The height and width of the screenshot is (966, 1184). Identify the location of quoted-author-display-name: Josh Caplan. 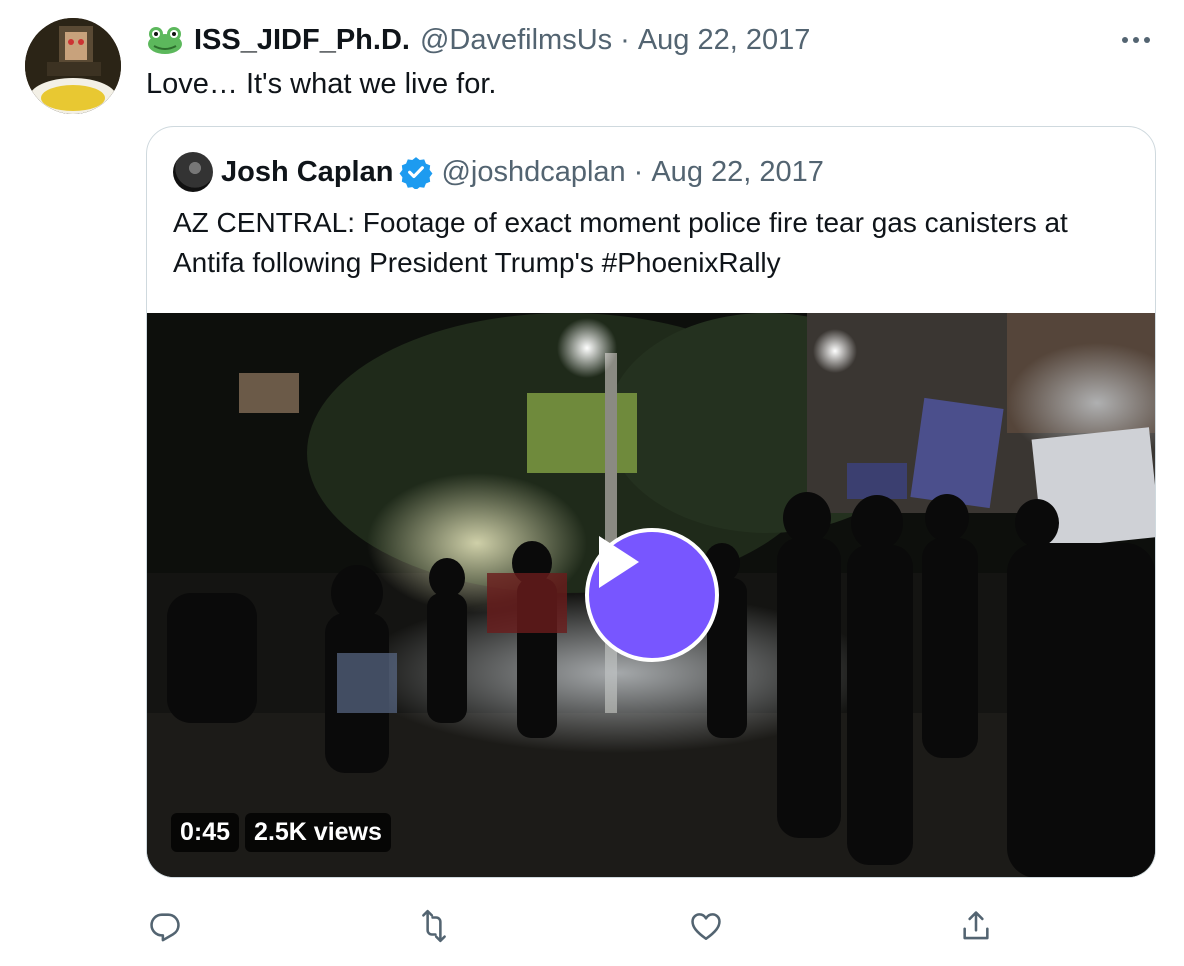
(307, 172).